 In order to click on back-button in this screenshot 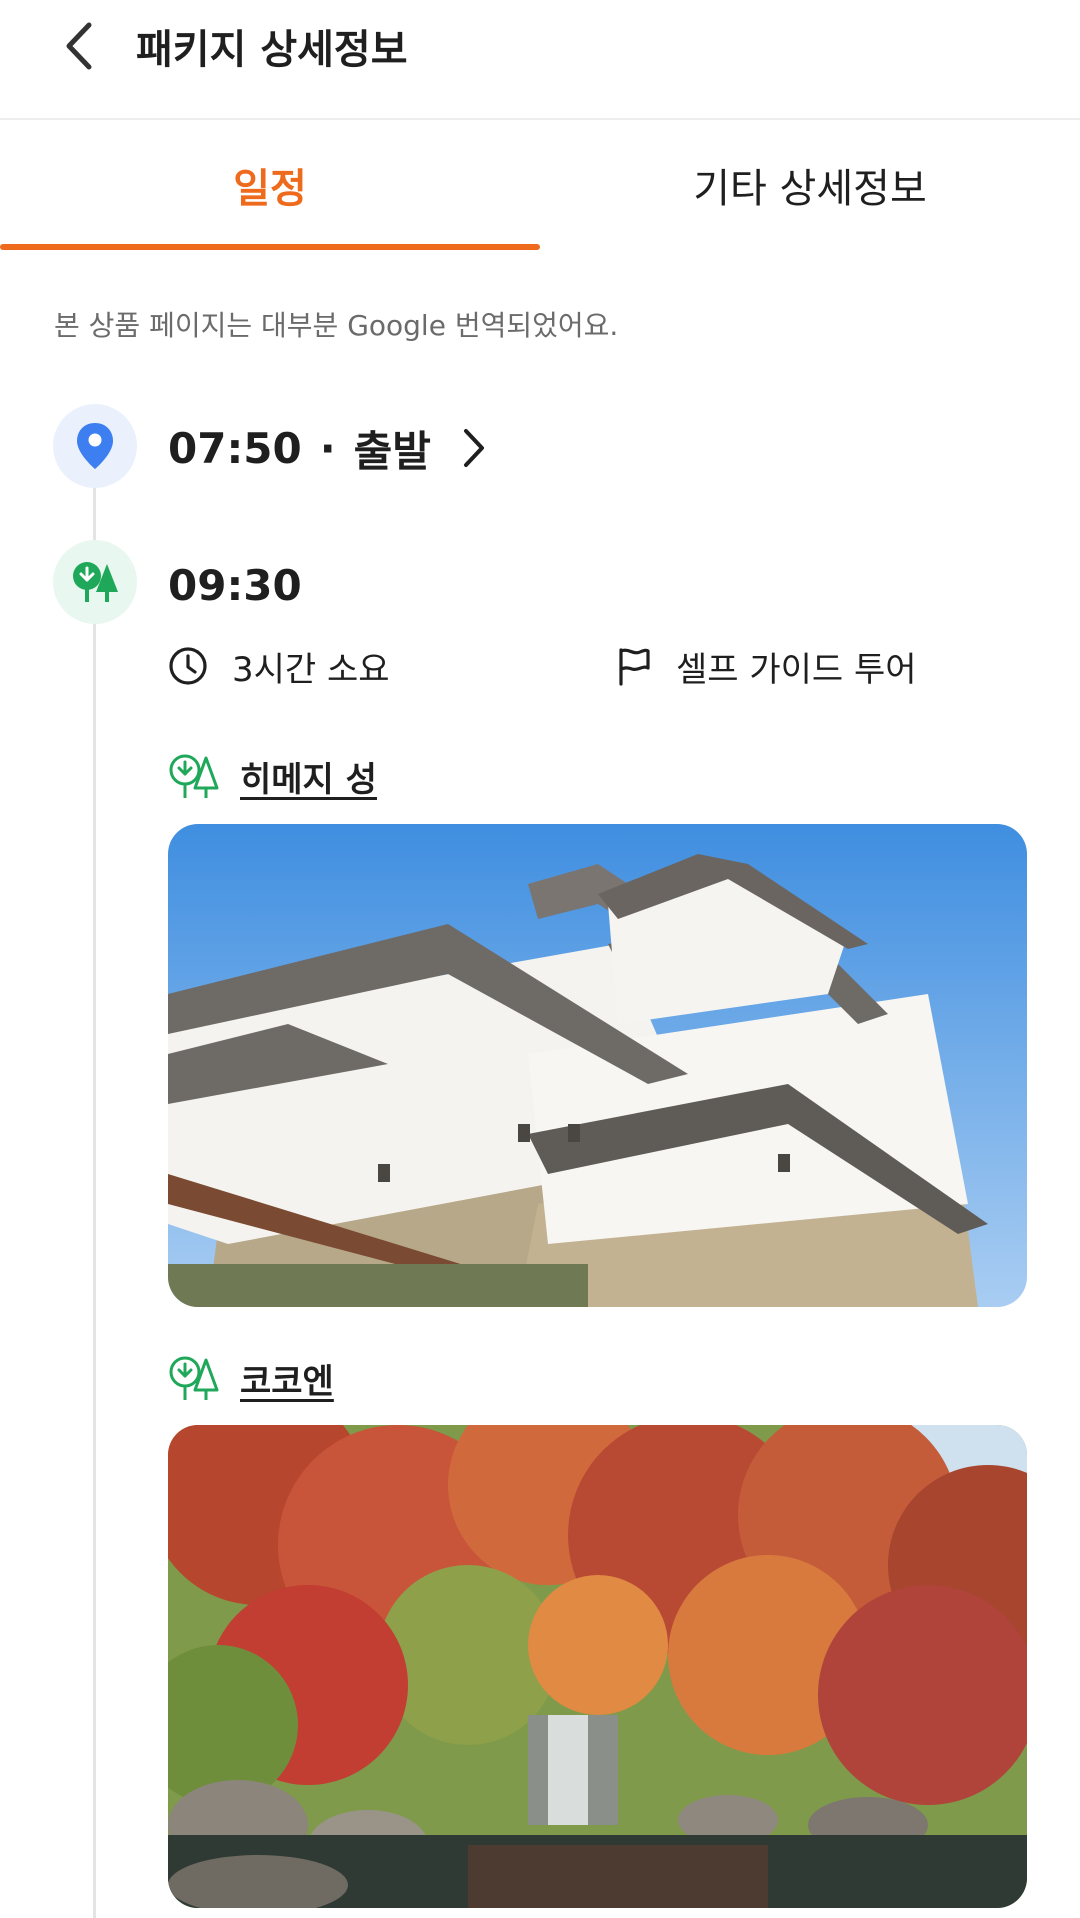, I will do `click(78, 46)`.